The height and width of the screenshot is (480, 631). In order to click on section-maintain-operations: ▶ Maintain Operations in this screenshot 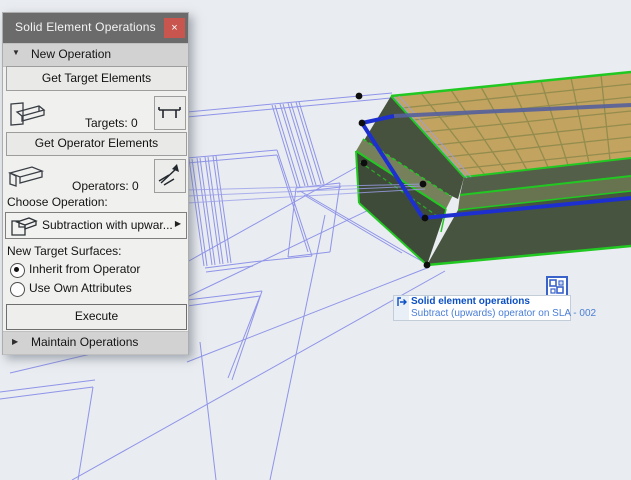, I will do `click(95, 343)`.